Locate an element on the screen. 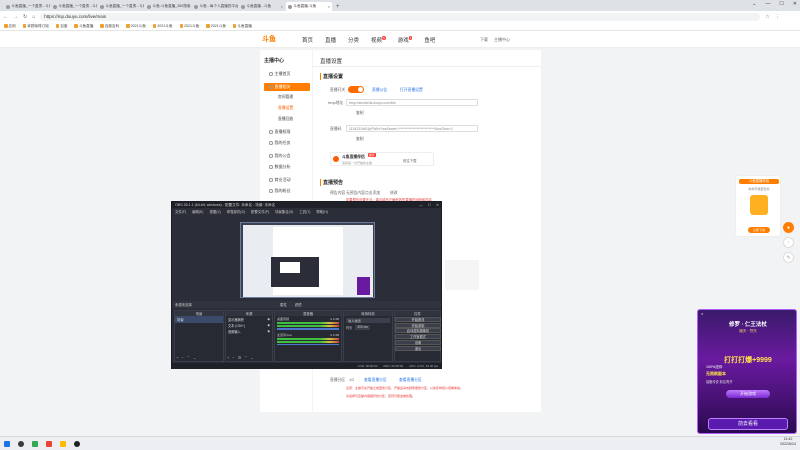  close-icon: ✕ is located at coordinates (795, 4).